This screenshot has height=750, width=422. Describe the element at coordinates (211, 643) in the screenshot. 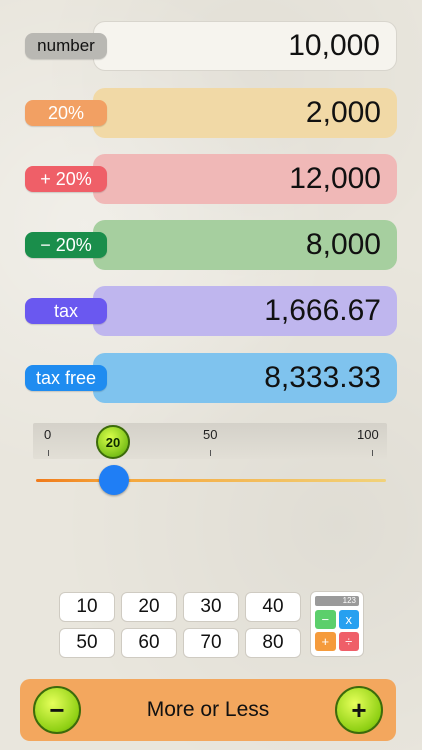

I see `quick-button-70: 70` at that location.